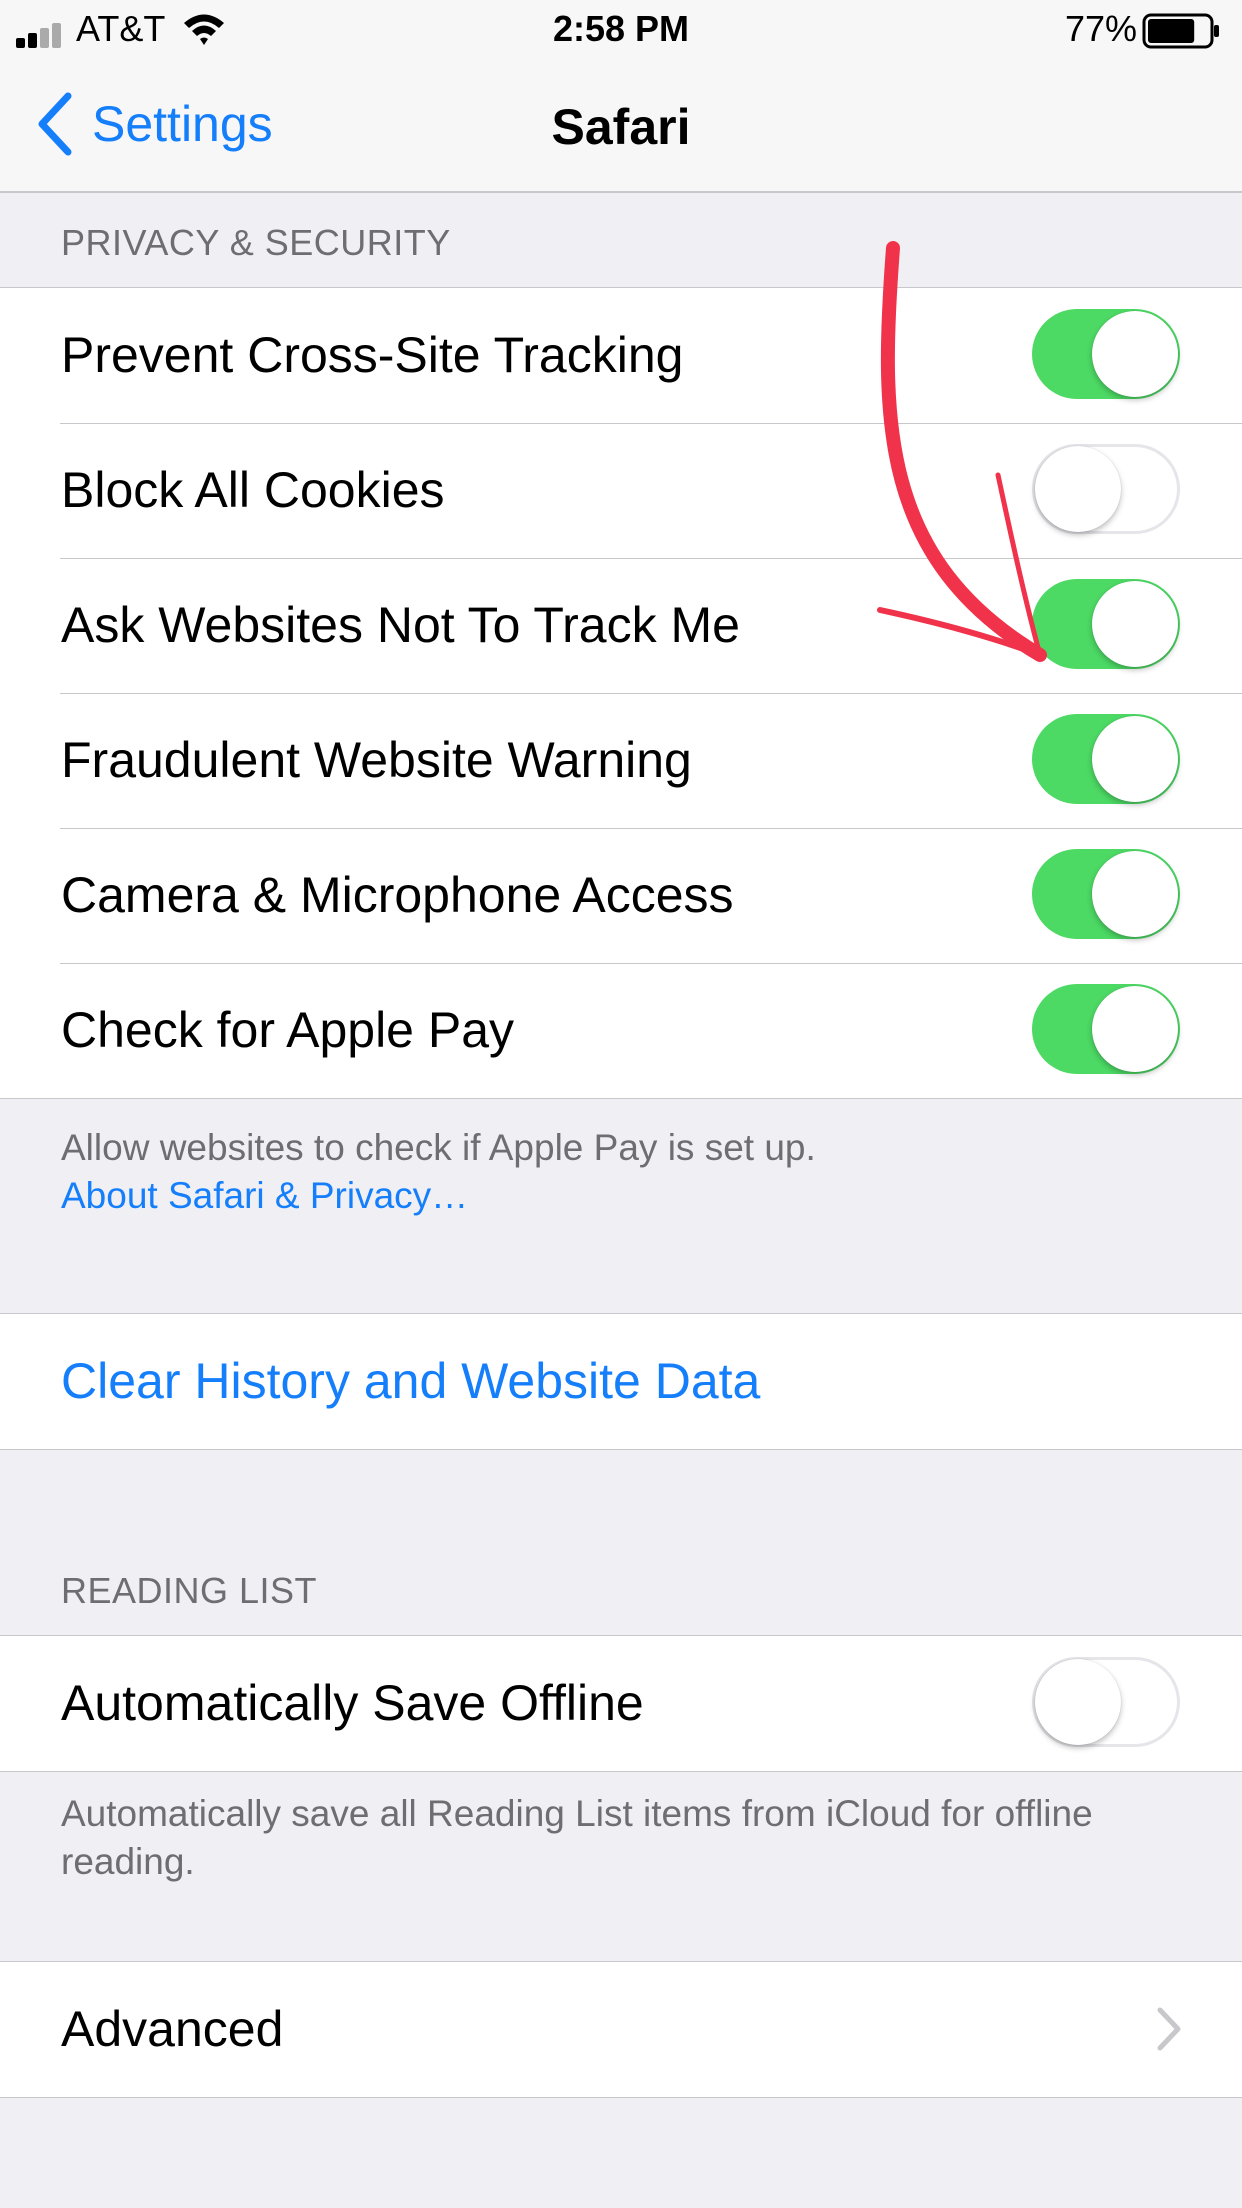 This screenshot has width=1242, height=2208. Describe the element at coordinates (352, 1703) in the screenshot. I see `row-label: Automatically Save Offline` at that location.